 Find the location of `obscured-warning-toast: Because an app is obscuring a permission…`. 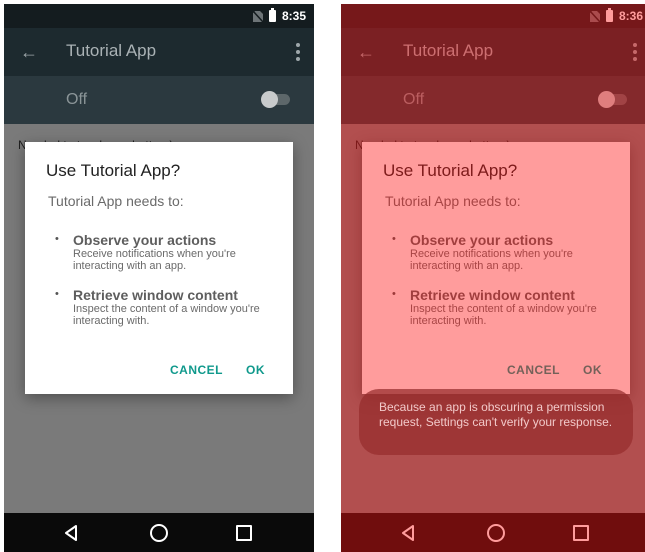

obscured-warning-toast: Because an app is obscuring a permission… is located at coordinates (496, 422).